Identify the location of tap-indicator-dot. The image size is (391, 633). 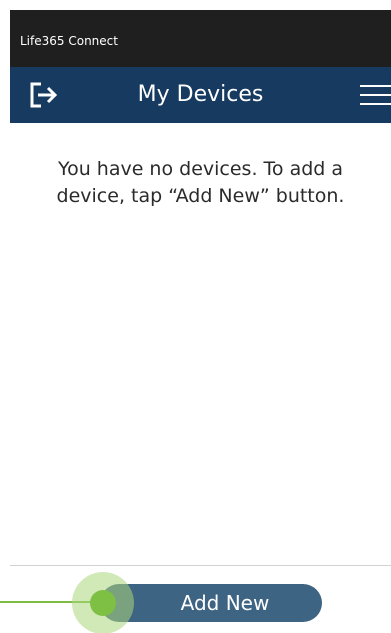
(103, 603).